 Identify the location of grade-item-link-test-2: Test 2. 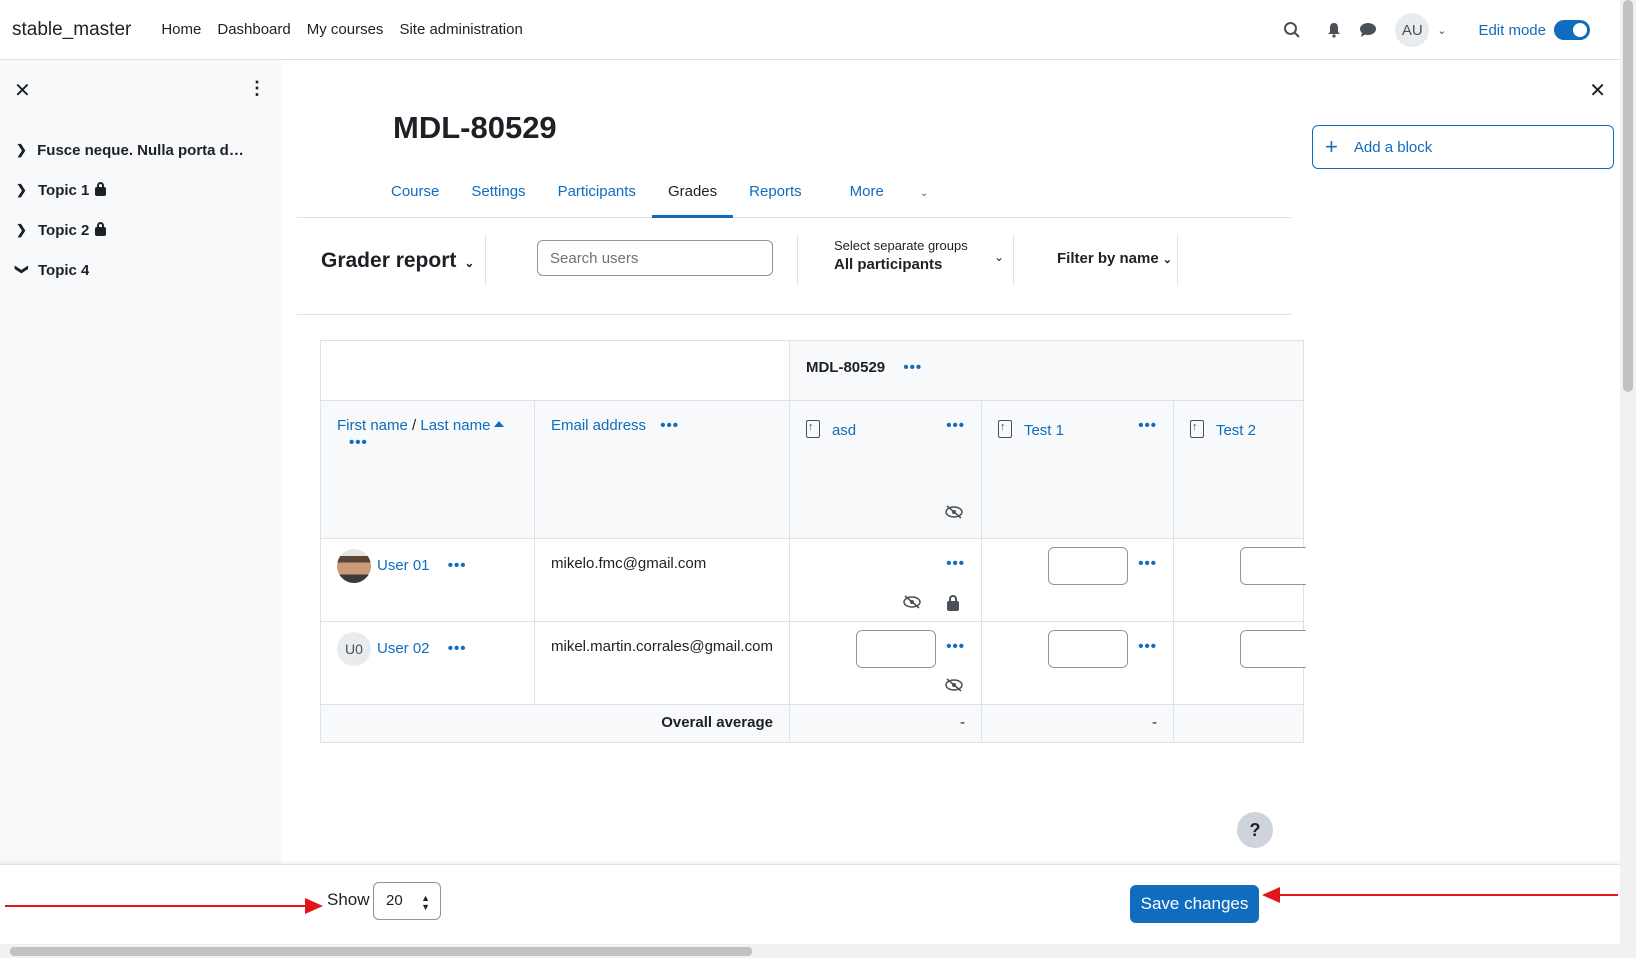
(1236, 430).